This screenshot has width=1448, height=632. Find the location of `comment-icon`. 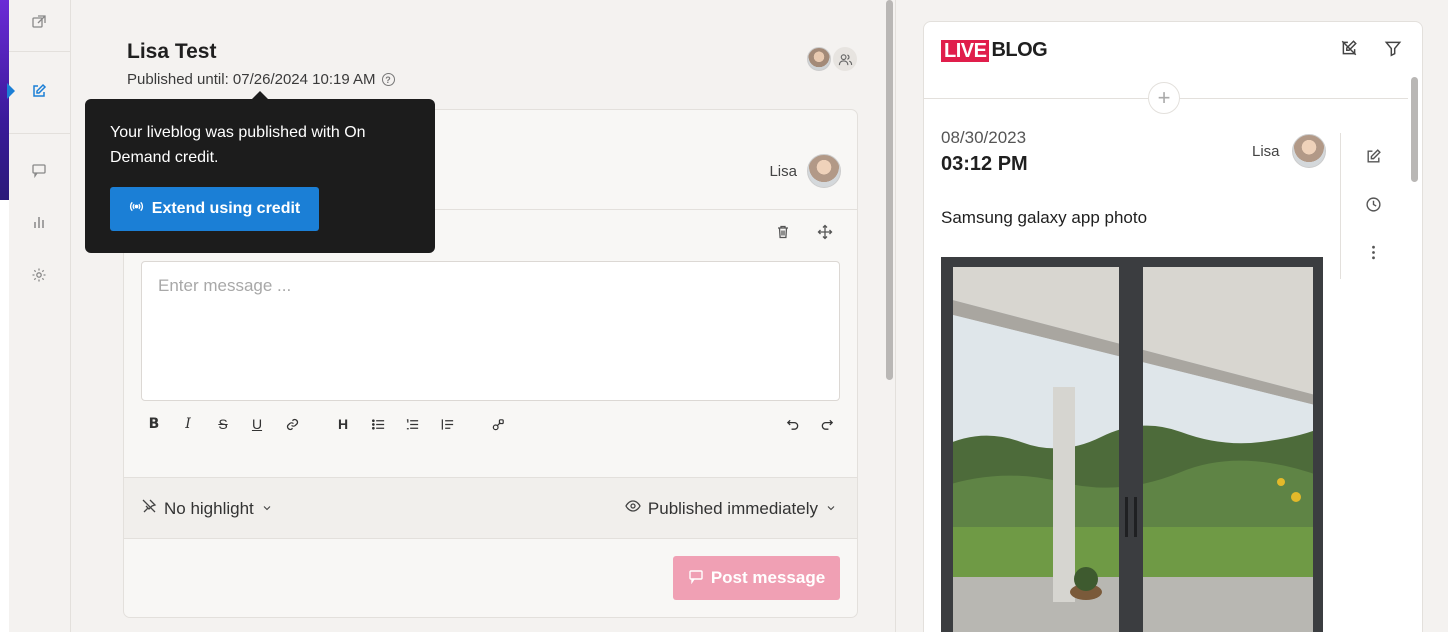

comment-icon is located at coordinates (39, 170).